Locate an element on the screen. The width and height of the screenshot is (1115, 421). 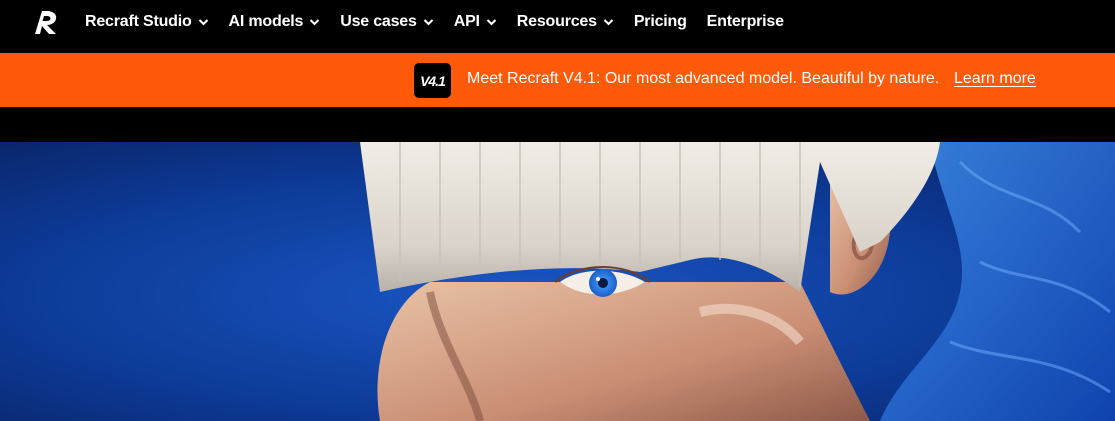
nav-item-recraft-studio: Recraft Studio is located at coordinates (147, 22).